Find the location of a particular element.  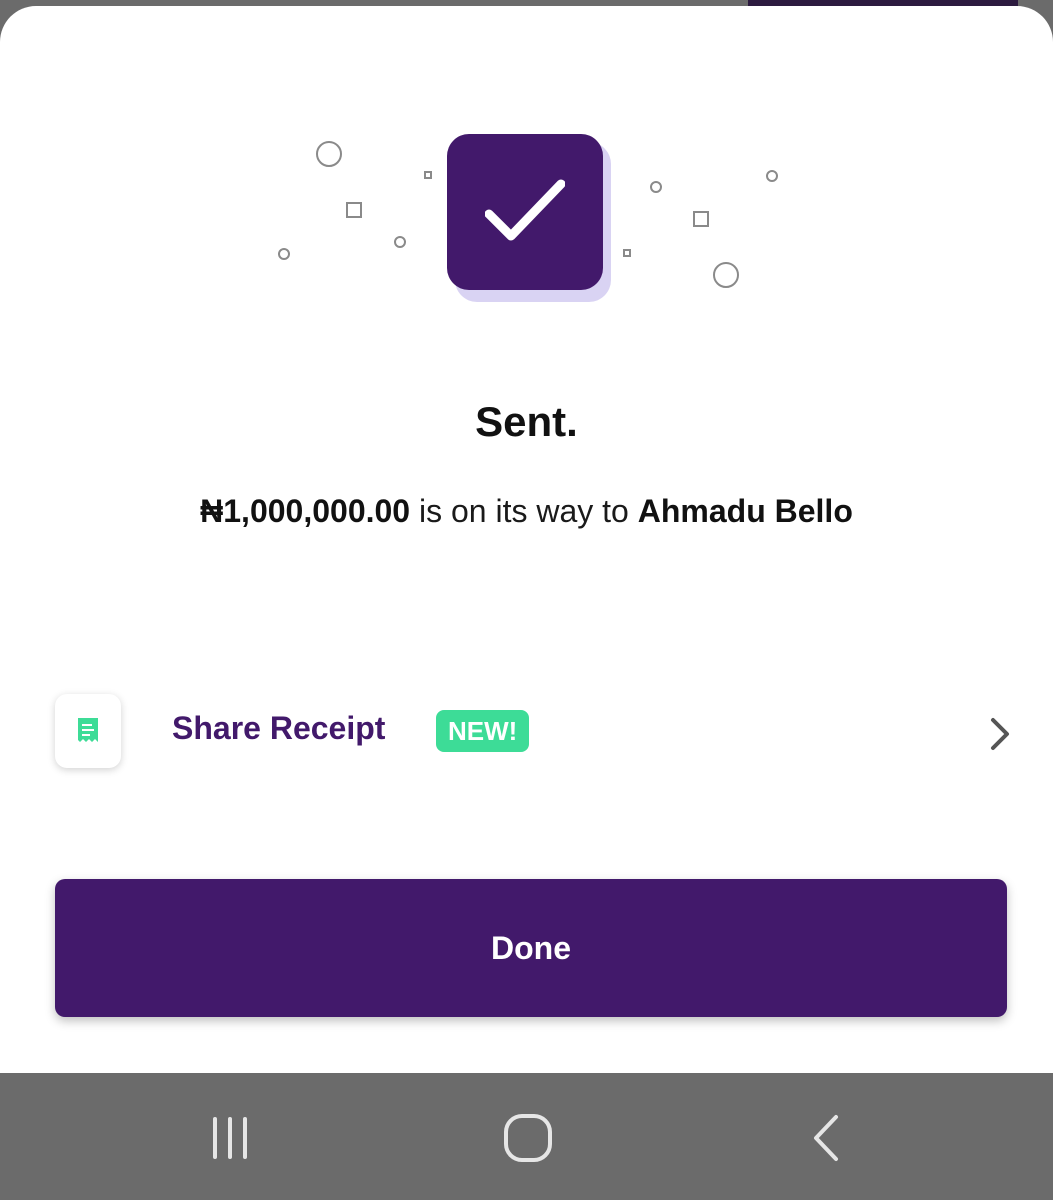

recent-apps-button is located at coordinates (230, 1138).